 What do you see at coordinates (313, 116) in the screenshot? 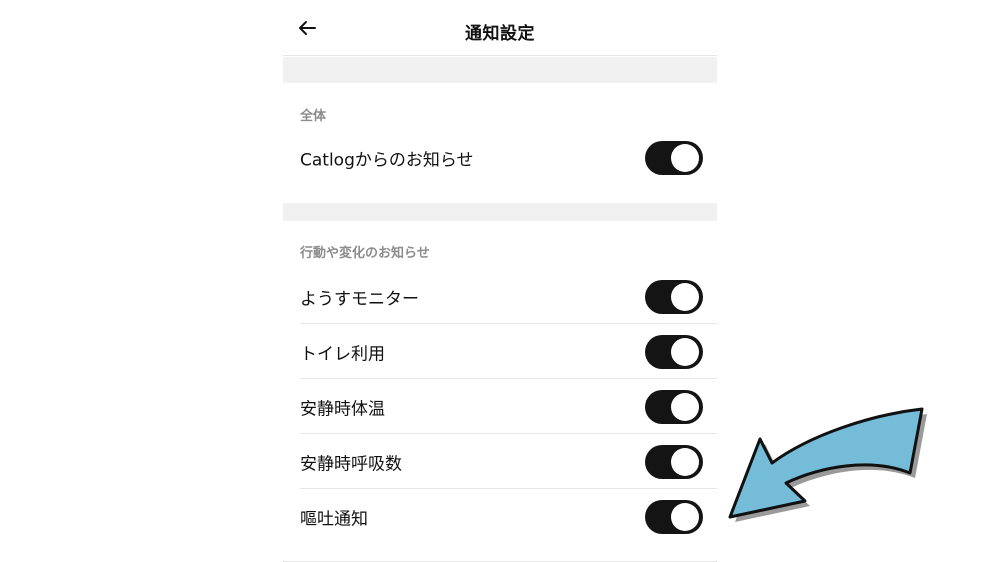
I see `section-label-general: 全体` at bounding box center [313, 116].